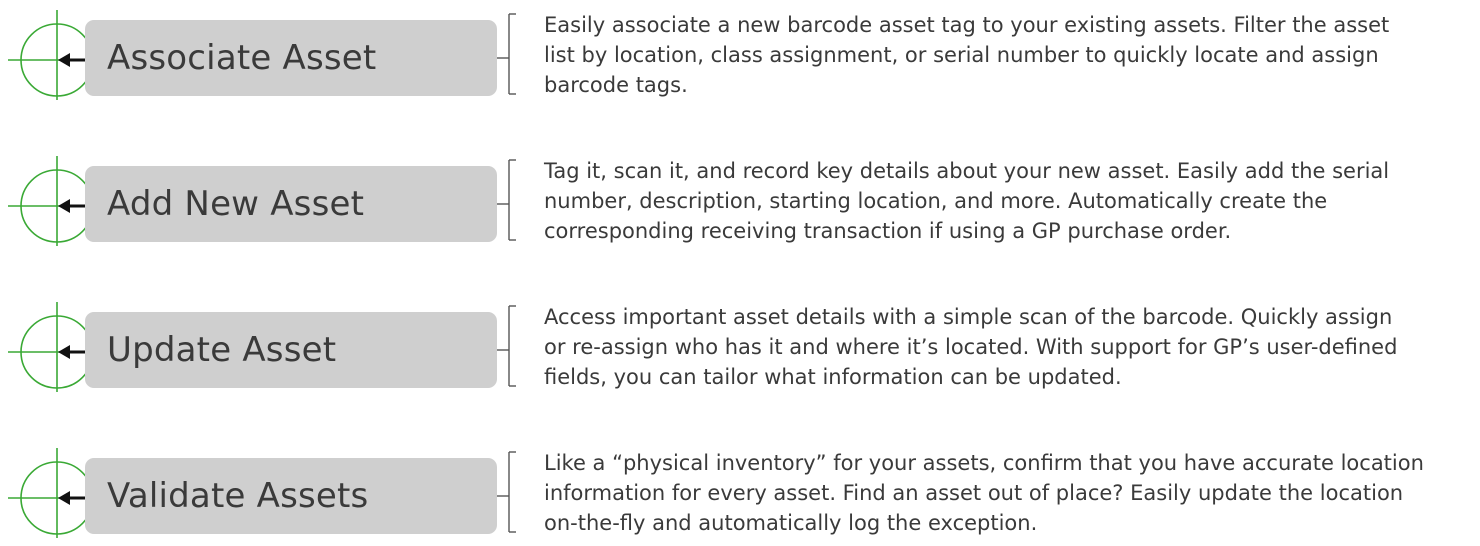  I want to click on description-line: barcode tags., so click(616, 85).